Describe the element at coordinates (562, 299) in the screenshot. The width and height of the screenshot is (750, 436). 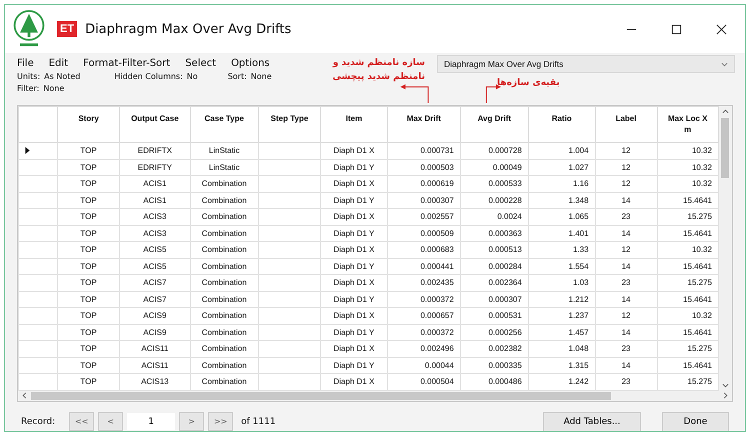
I see `table-cell: 1.212` at that location.